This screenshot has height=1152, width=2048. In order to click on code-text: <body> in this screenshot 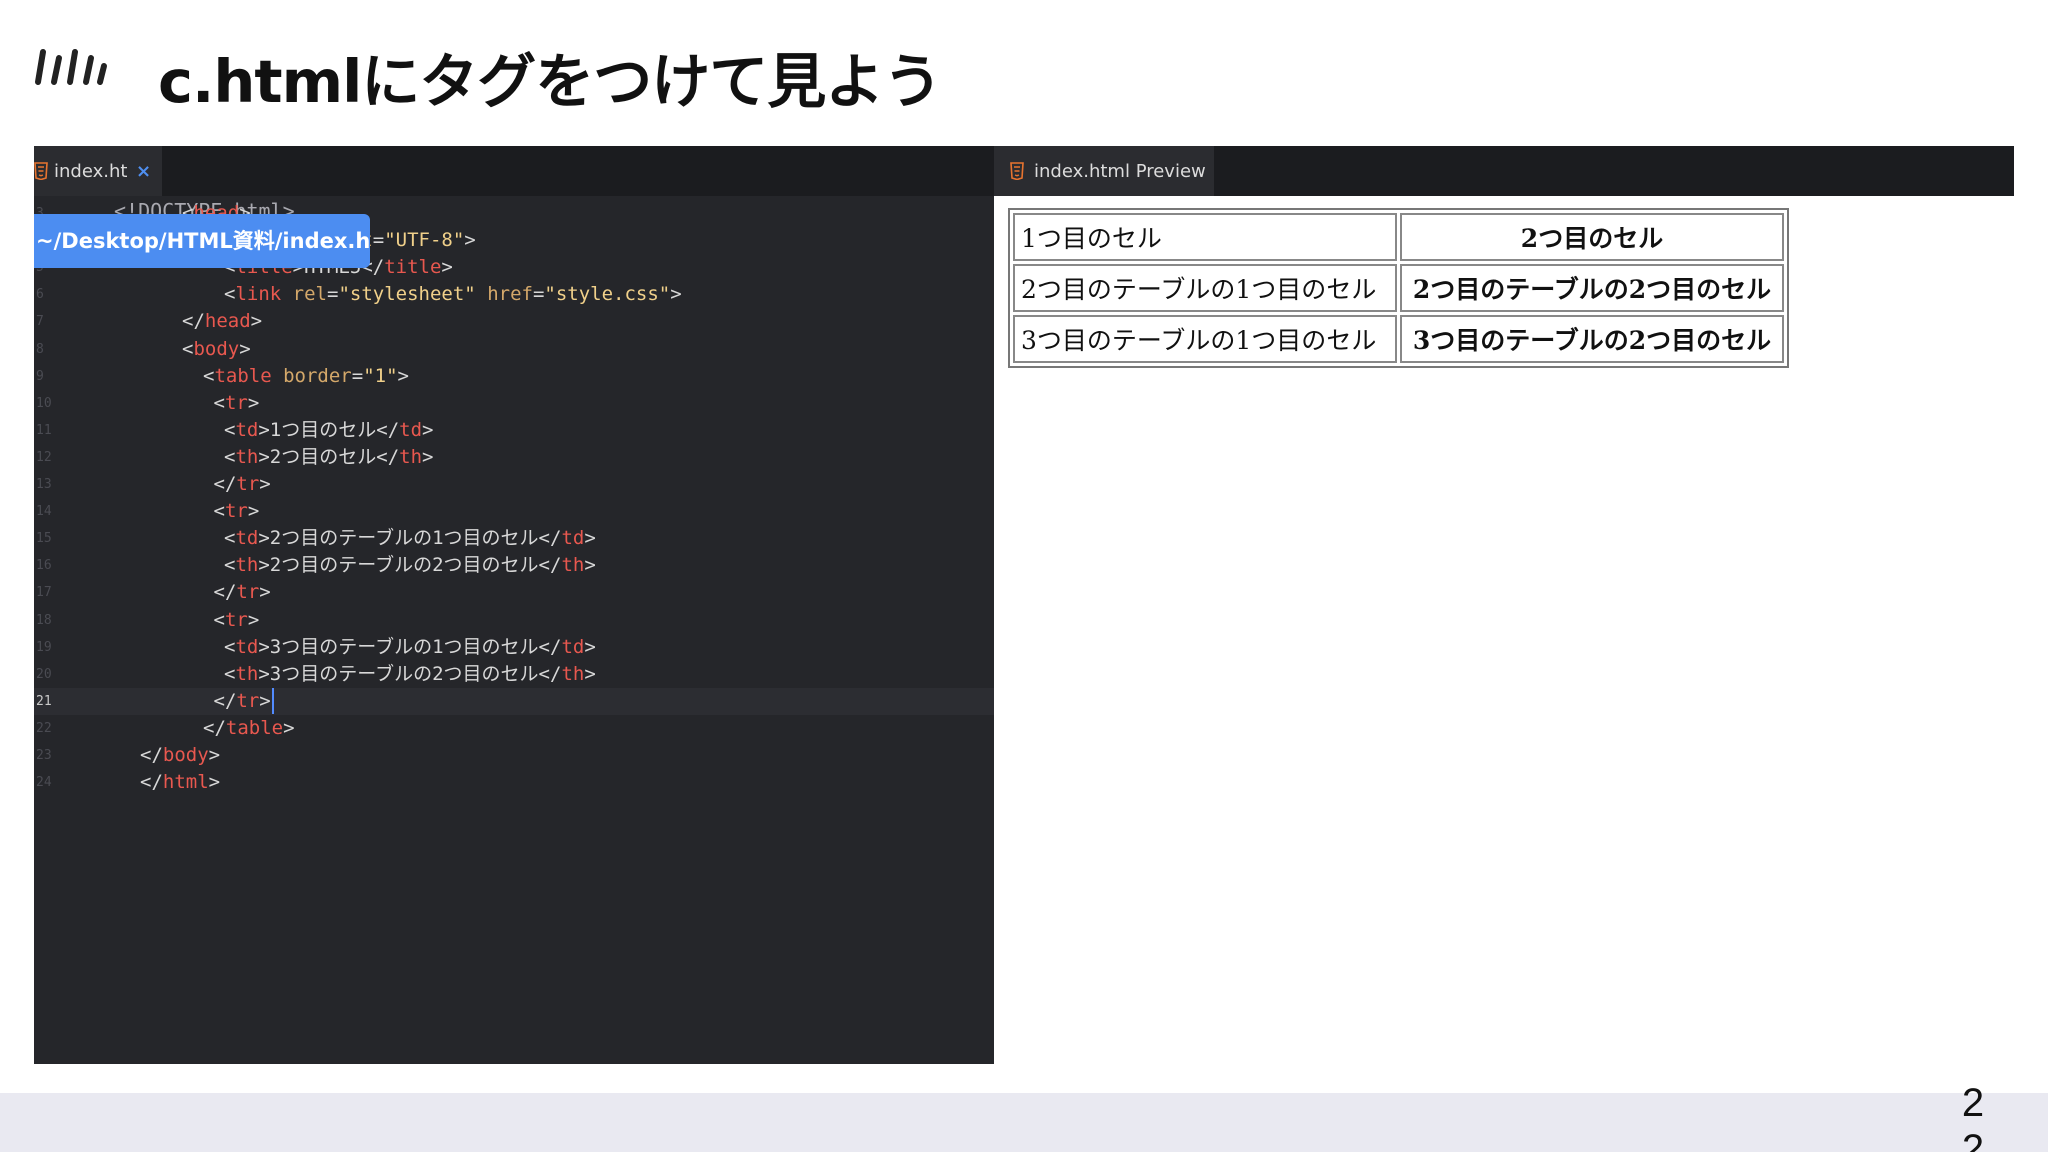, I will do `click(216, 348)`.